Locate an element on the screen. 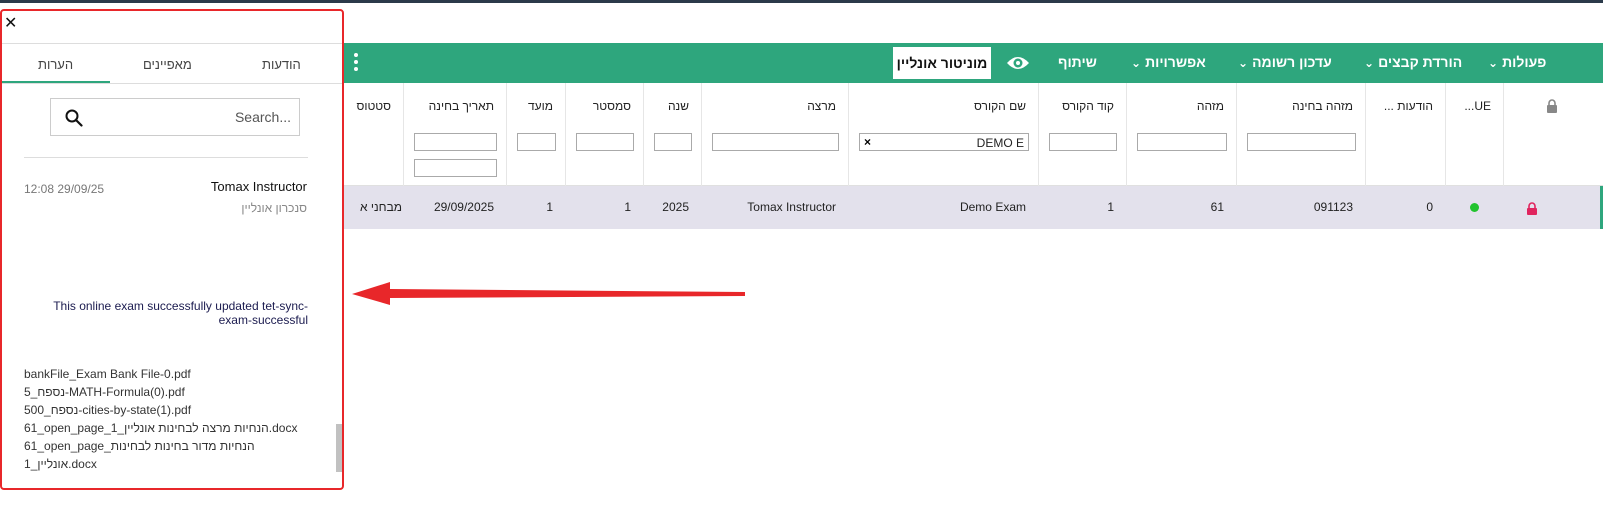 Image resolution: width=1603 pixels, height=509 pixels. tab-properties: מאפיינים is located at coordinates (167, 64).